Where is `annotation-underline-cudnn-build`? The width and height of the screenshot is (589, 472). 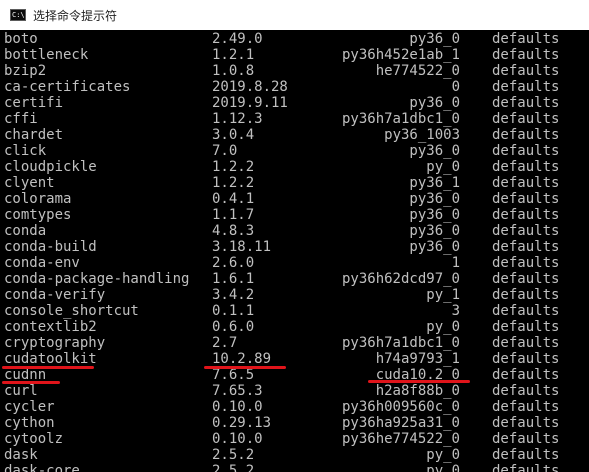 annotation-underline-cudnn-build is located at coordinates (419, 381).